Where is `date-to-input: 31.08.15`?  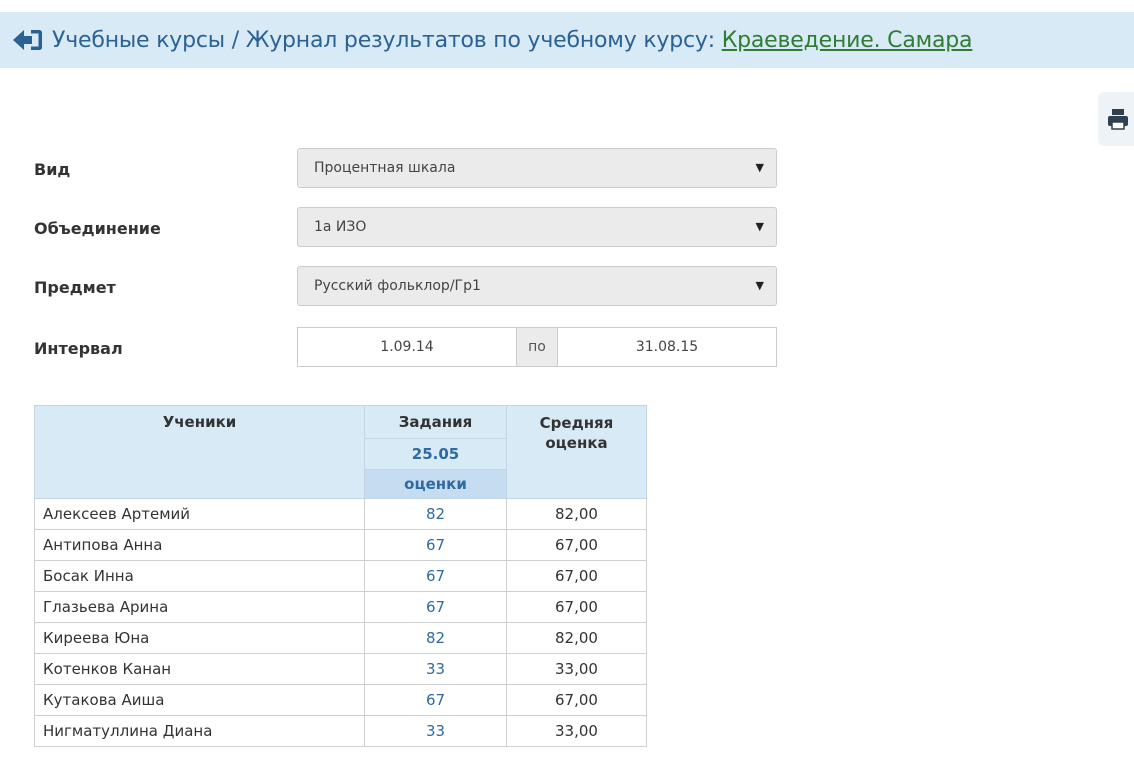
date-to-input: 31.08.15 is located at coordinates (667, 347).